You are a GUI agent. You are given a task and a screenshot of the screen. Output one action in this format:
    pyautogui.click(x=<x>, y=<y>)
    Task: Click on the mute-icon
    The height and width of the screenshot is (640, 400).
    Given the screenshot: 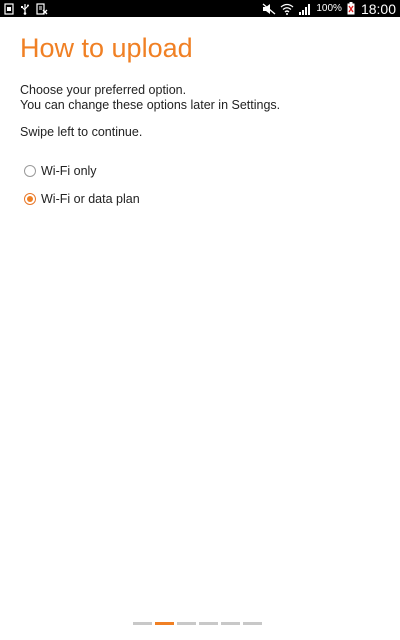 What is the action you would take?
    pyautogui.click(x=269, y=8)
    